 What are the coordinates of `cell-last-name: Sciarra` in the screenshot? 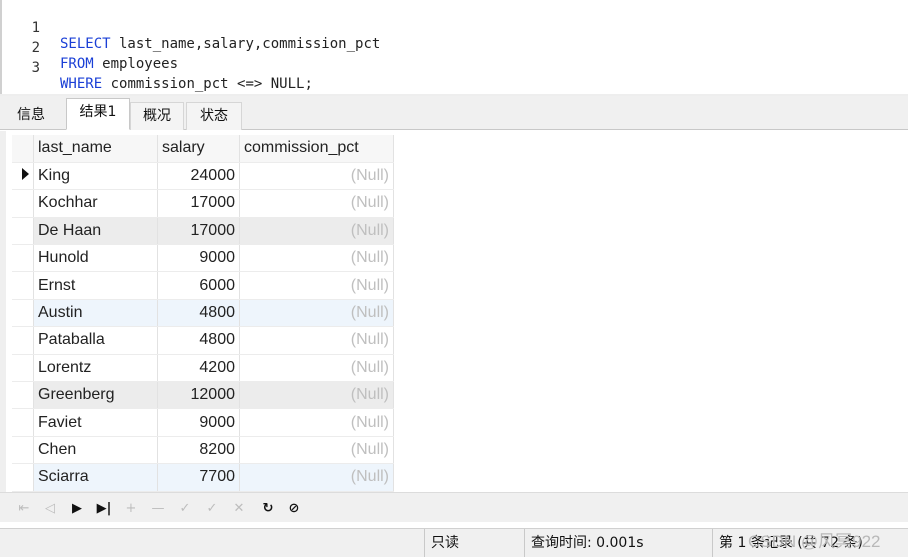 It's located at (95, 477).